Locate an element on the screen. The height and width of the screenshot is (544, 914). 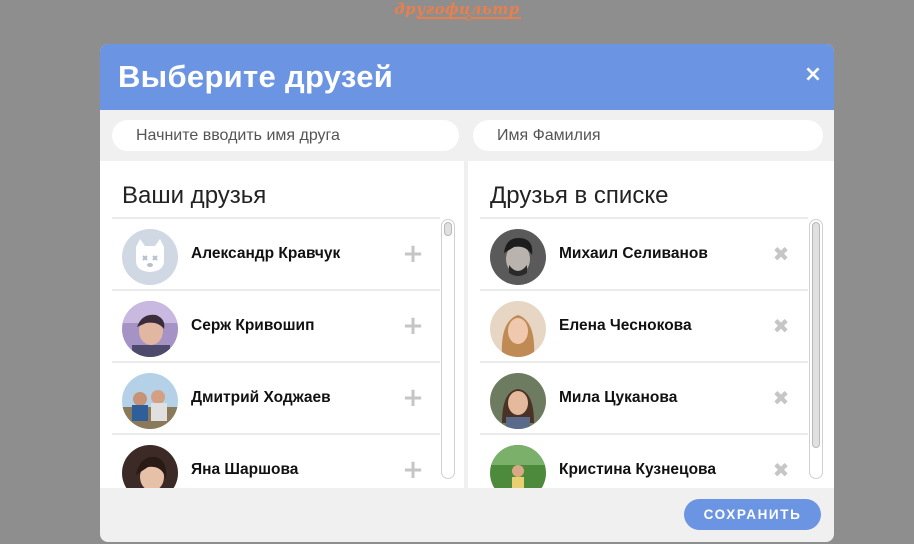
friend-row: Яна Шаршова + is located at coordinates (276, 461).